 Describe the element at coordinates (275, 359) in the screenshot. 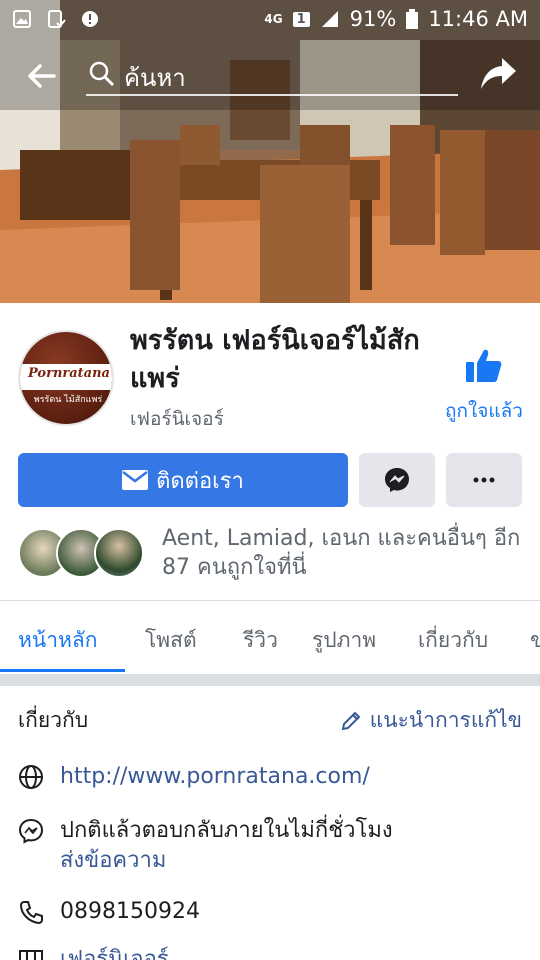

I see `page-title: พรรัตน เฟอร์นิเจอร์ไม้สักแพร่` at that location.